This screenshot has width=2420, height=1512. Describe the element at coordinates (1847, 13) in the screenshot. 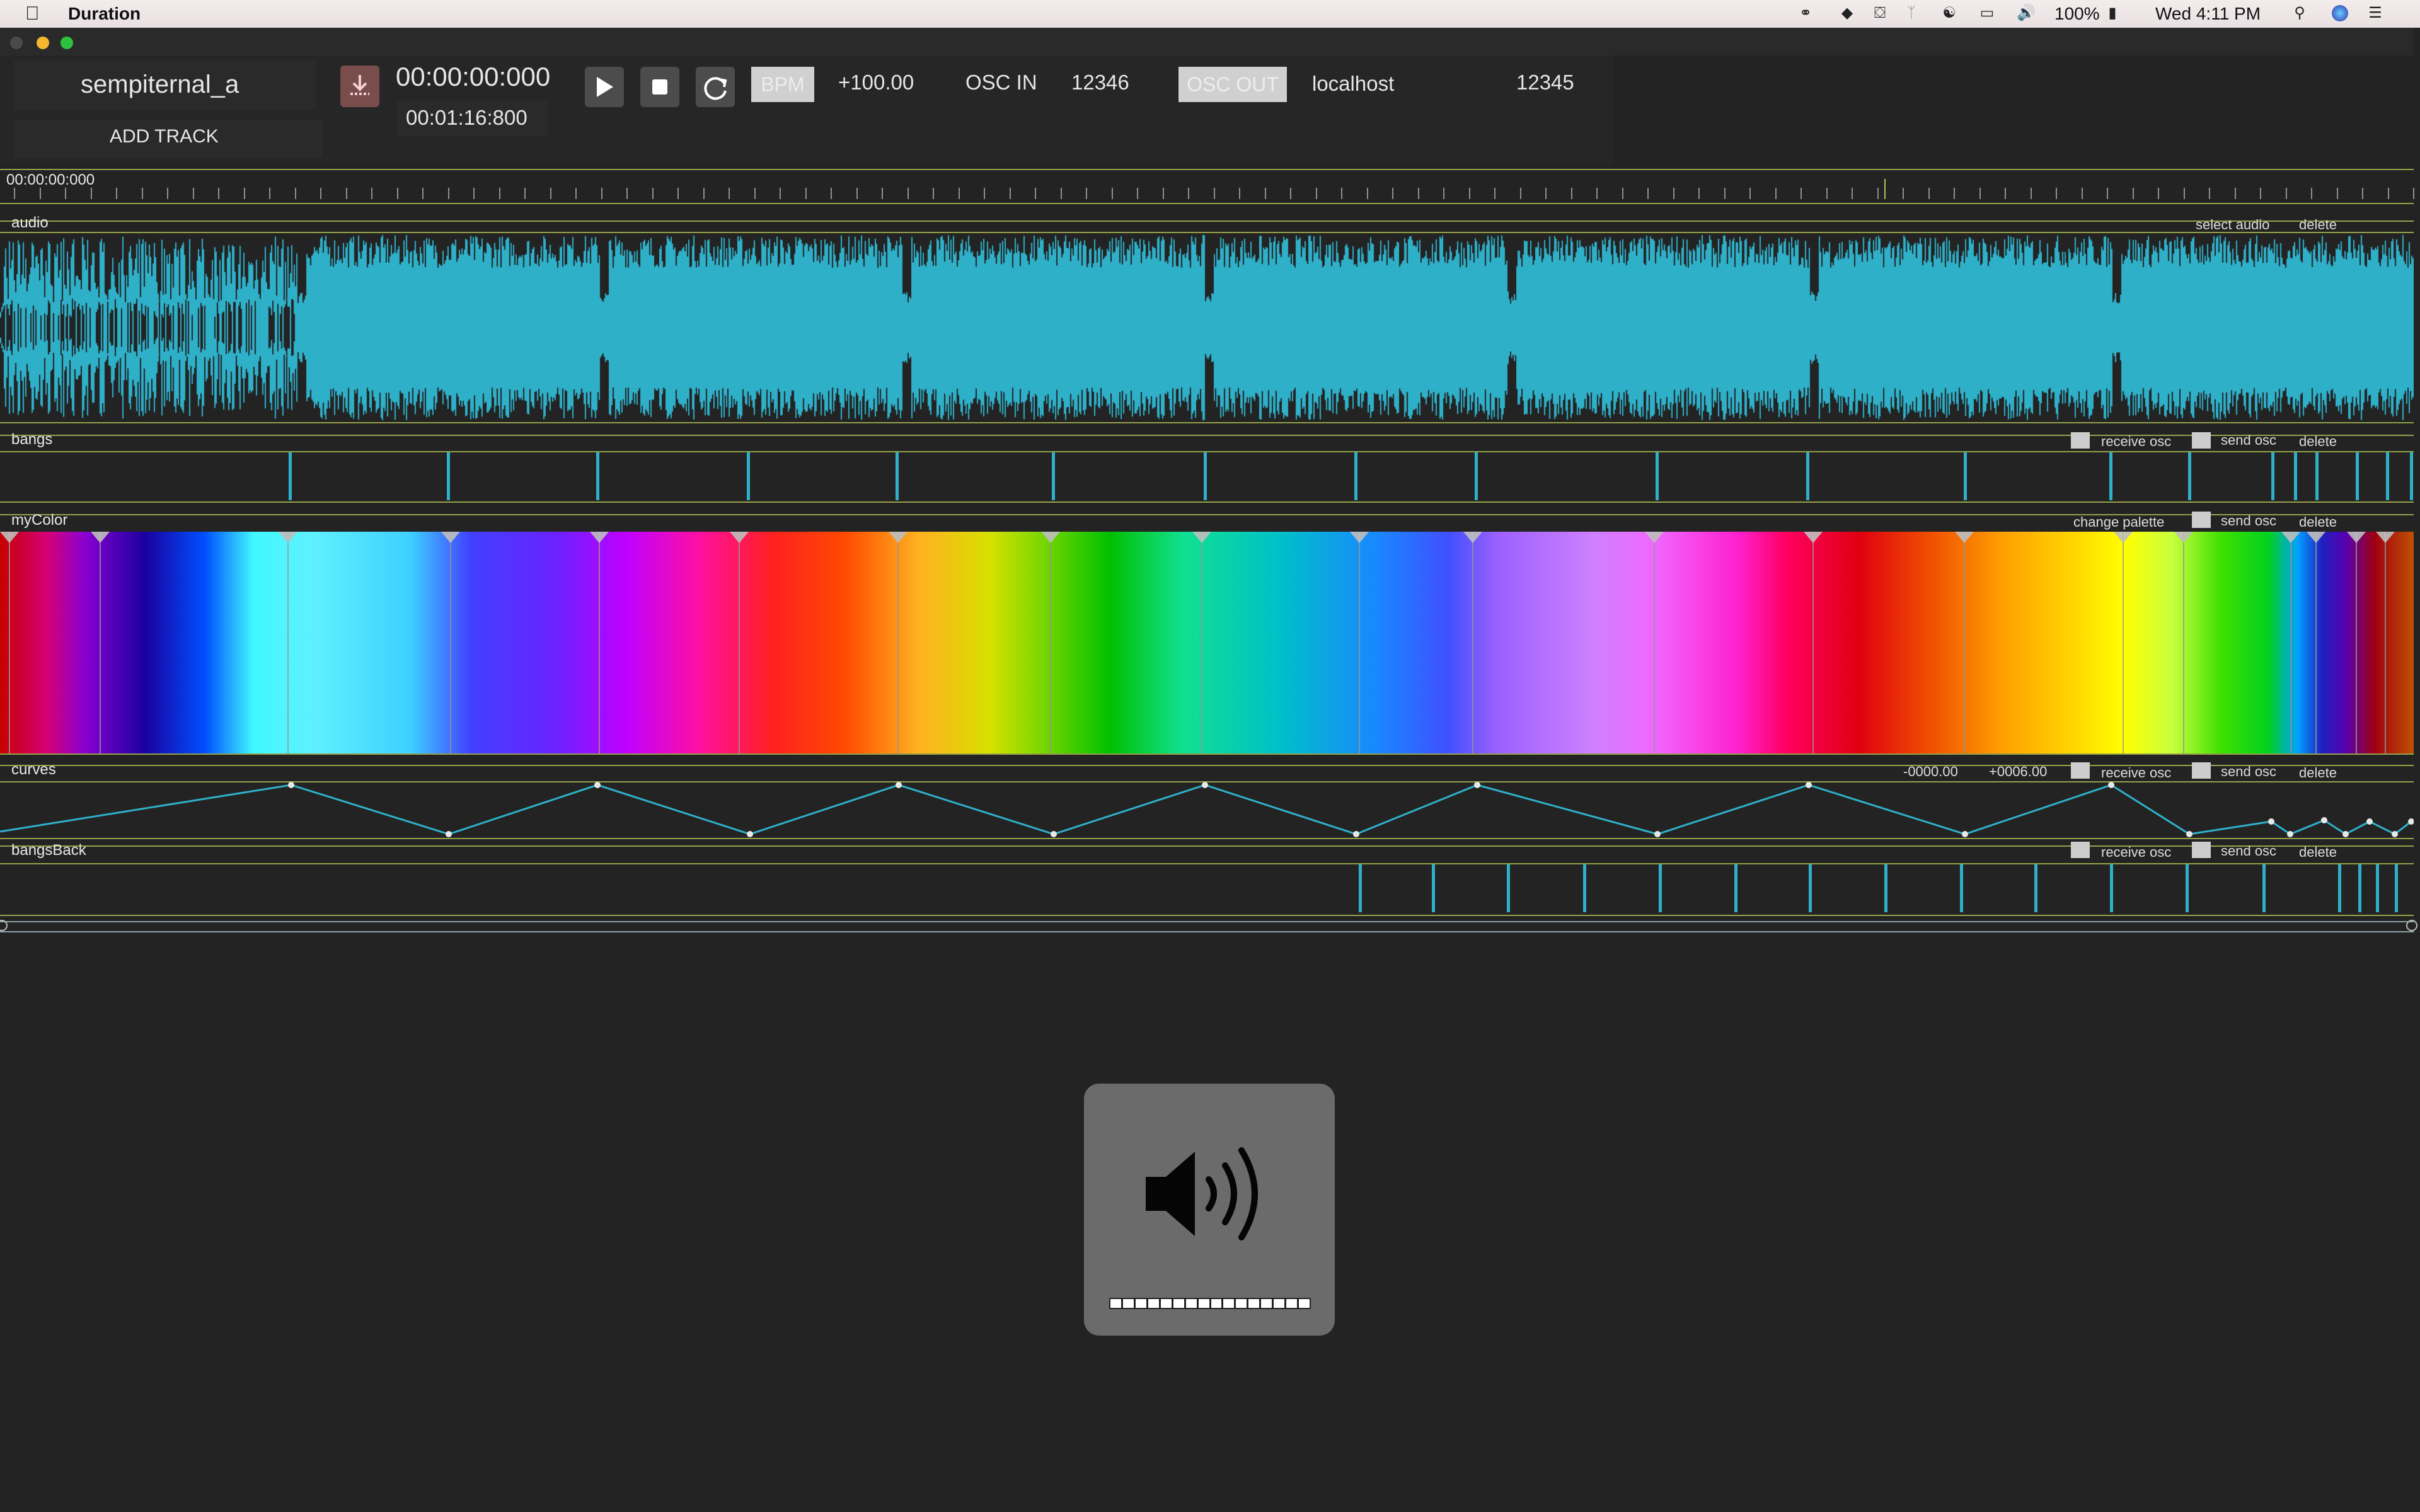

I see `dropbox-icon: ◆` at that location.